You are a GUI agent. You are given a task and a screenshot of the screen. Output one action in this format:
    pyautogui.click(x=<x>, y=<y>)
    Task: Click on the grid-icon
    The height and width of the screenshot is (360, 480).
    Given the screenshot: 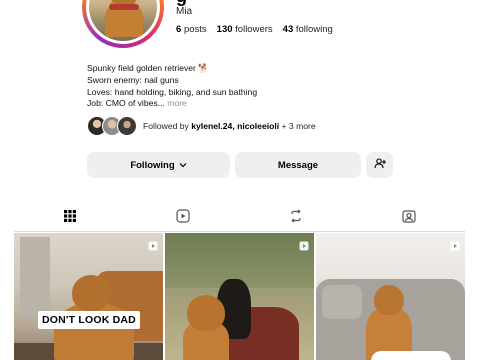 What is the action you would take?
    pyautogui.click(x=70, y=218)
    